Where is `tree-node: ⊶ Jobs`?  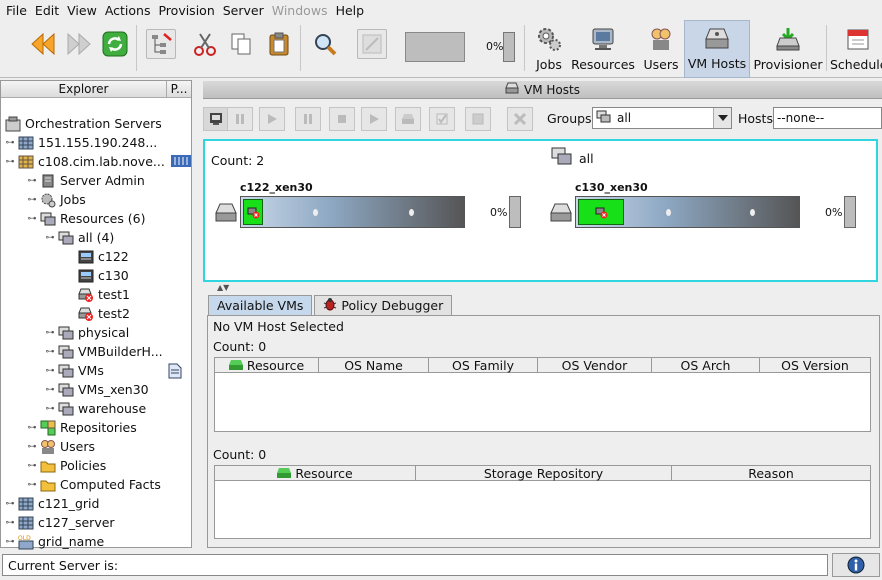
tree-node: ⊶ Jobs is located at coordinates (56, 199).